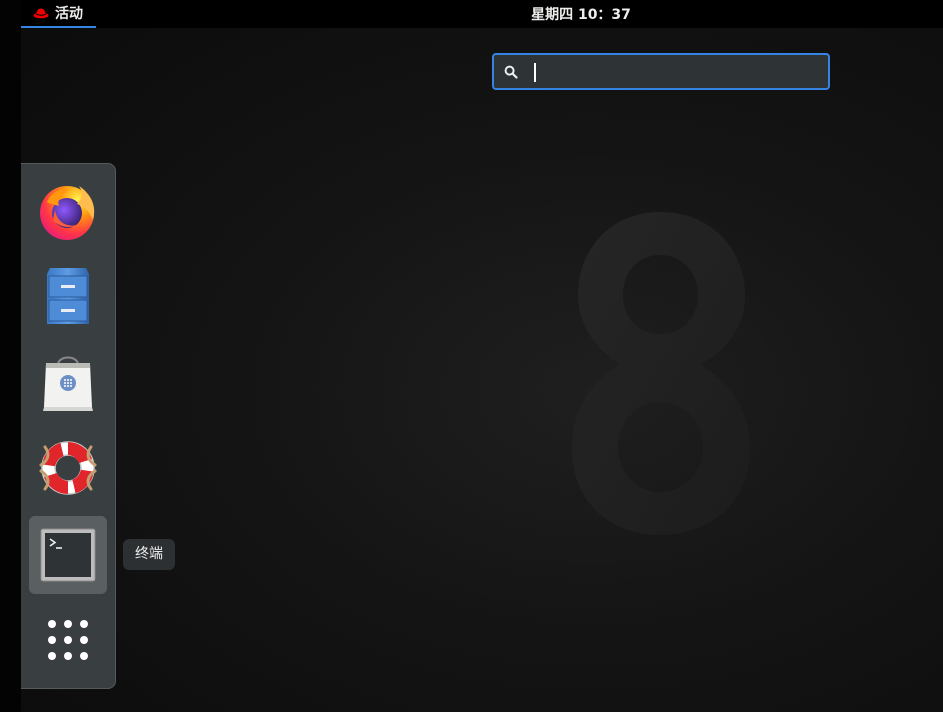 Image resolution: width=943 pixels, height=712 pixels. I want to click on dash-tooltip: 终端, so click(149, 554).